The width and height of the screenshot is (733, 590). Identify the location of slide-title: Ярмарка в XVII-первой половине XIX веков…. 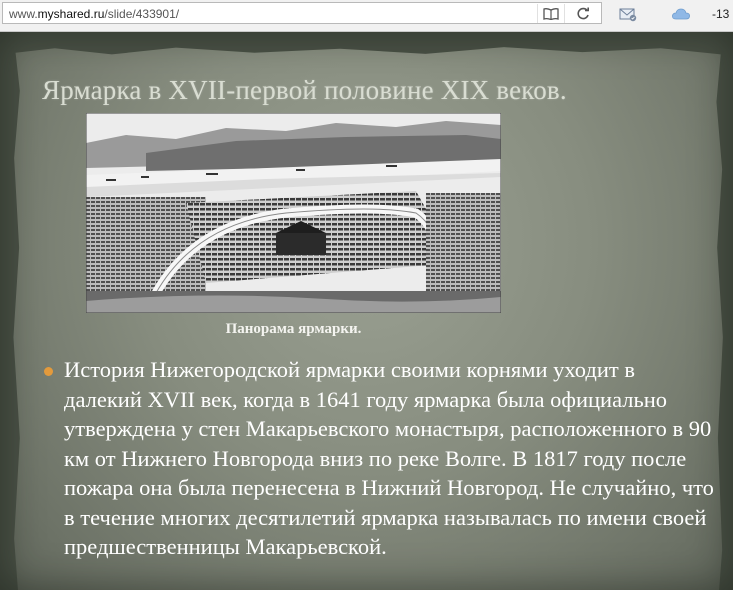
(304, 90).